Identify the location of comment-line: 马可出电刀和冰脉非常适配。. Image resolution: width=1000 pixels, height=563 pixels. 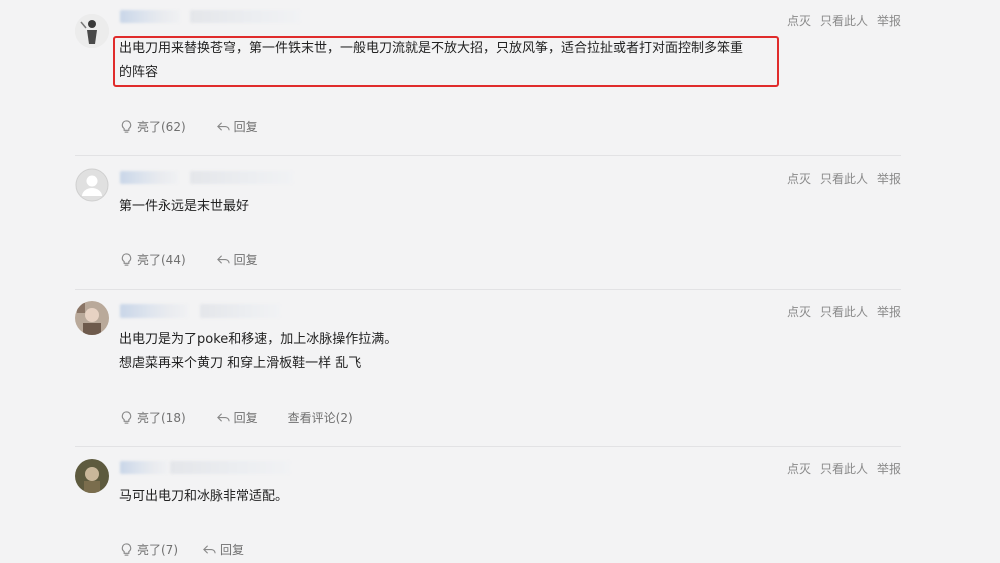
(204, 496).